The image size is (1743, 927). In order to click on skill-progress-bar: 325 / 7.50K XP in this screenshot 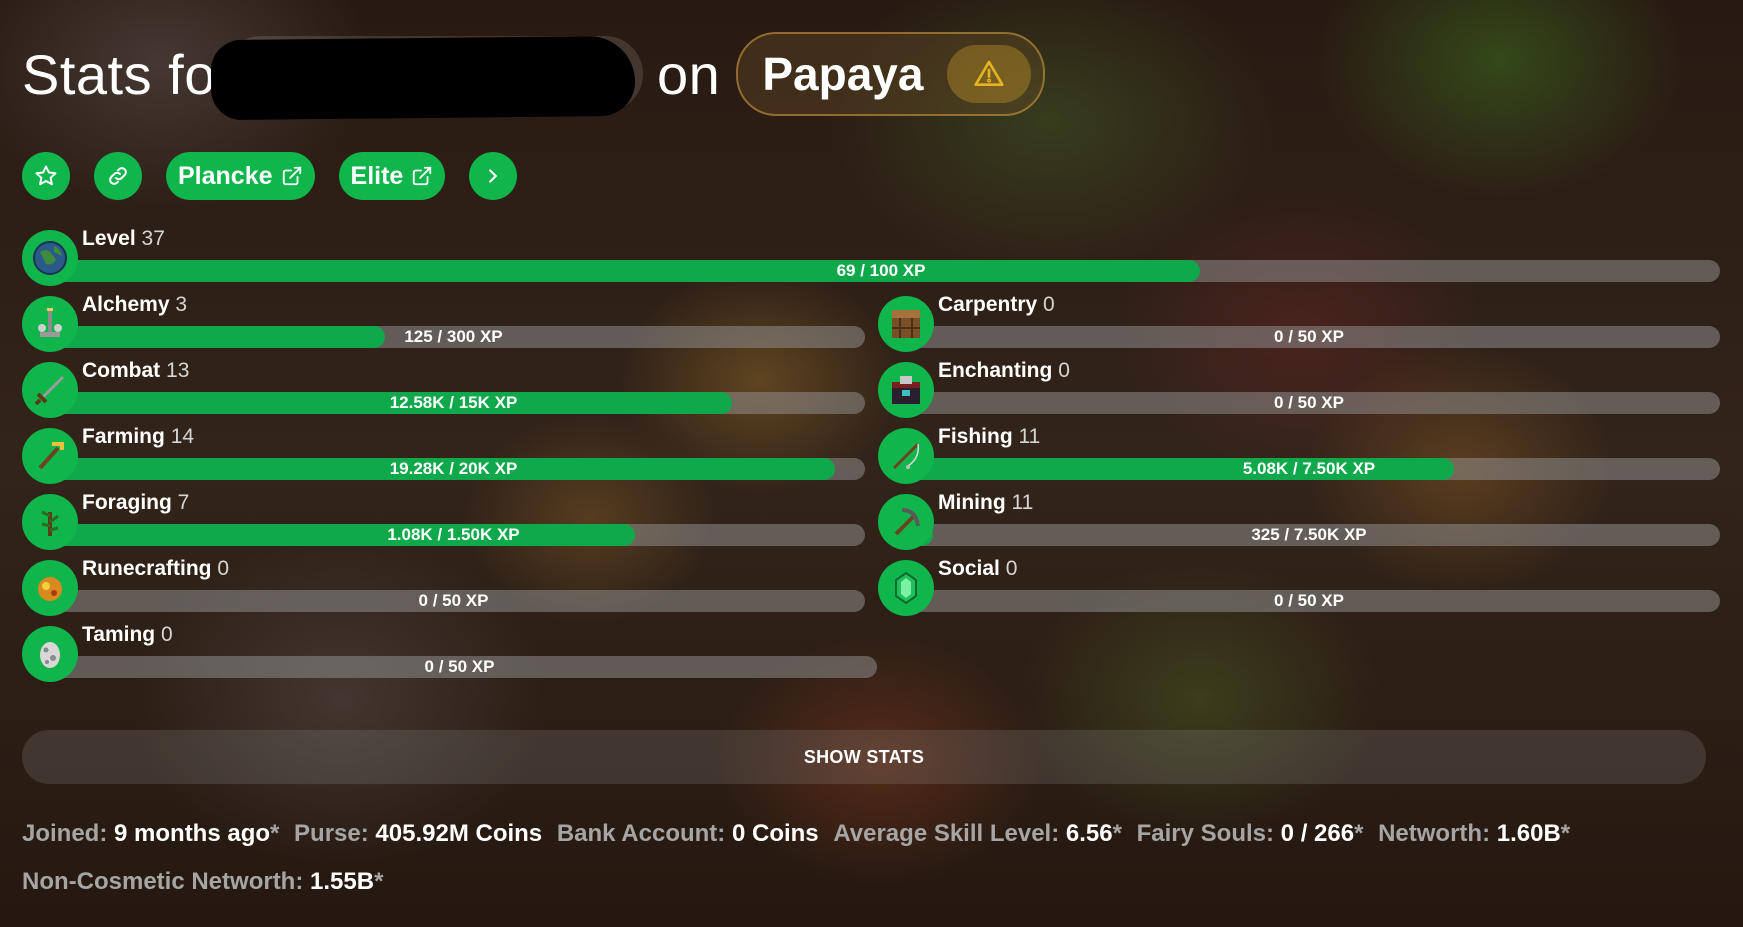, I will do `click(1309, 535)`.